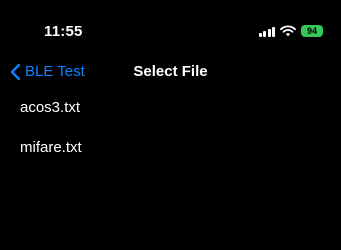 The width and height of the screenshot is (341, 250). I want to click on status-time: 11:55, so click(63, 31).